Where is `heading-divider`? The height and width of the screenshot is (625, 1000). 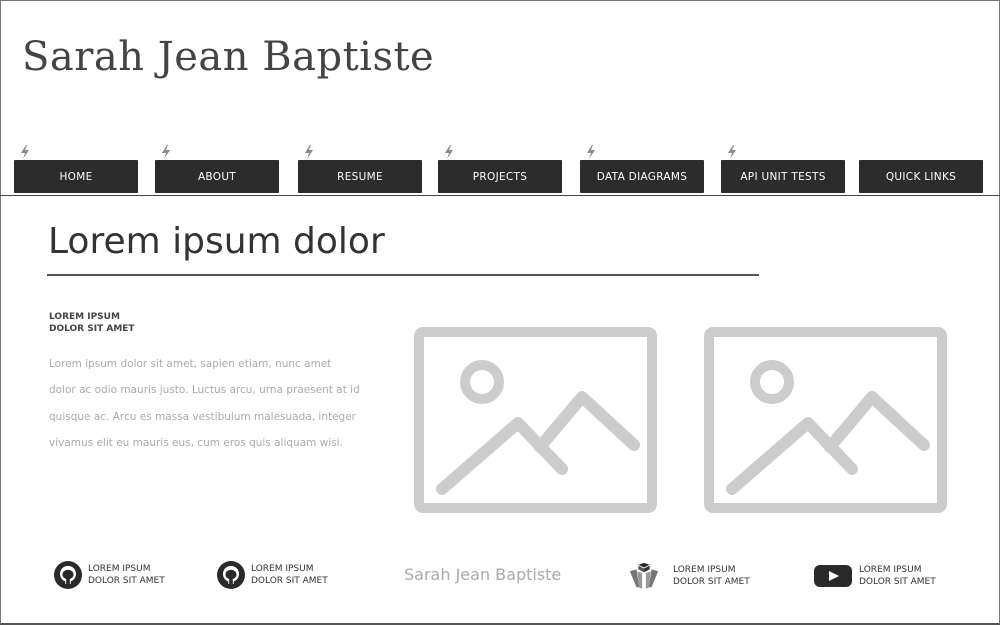
heading-divider is located at coordinates (403, 275).